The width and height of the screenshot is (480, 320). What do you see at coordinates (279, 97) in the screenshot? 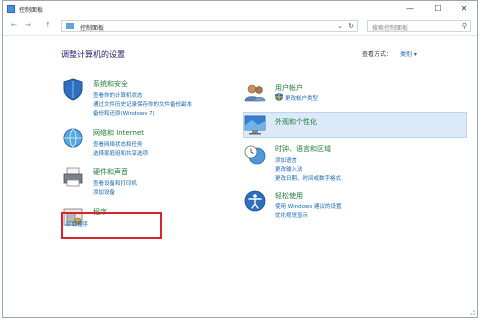
I see `uac-shield-icon` at bounding box center [279, 97].